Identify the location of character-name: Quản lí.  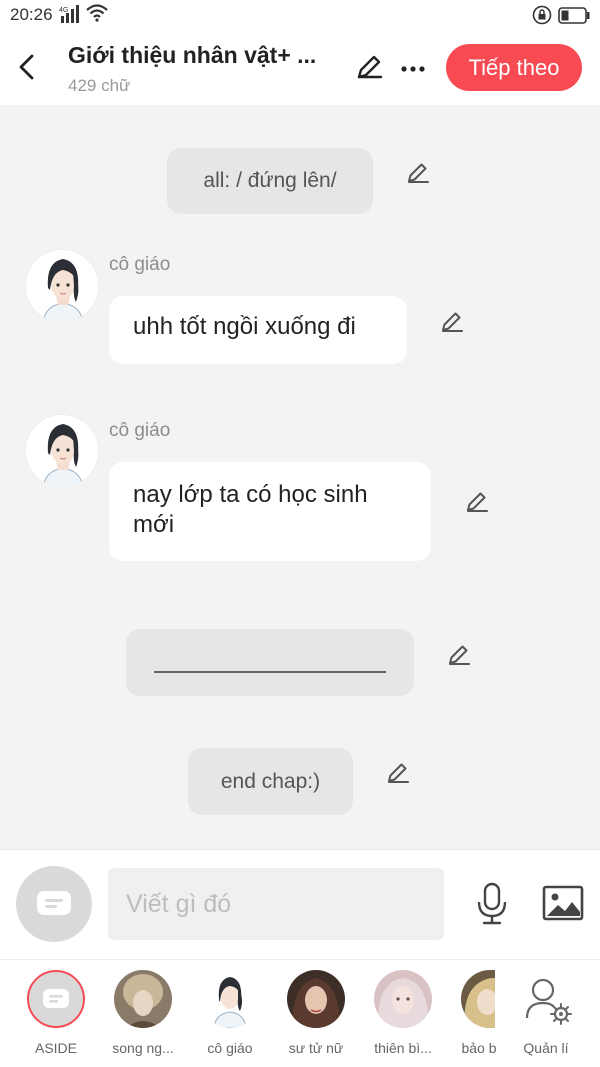
(546, 1048).